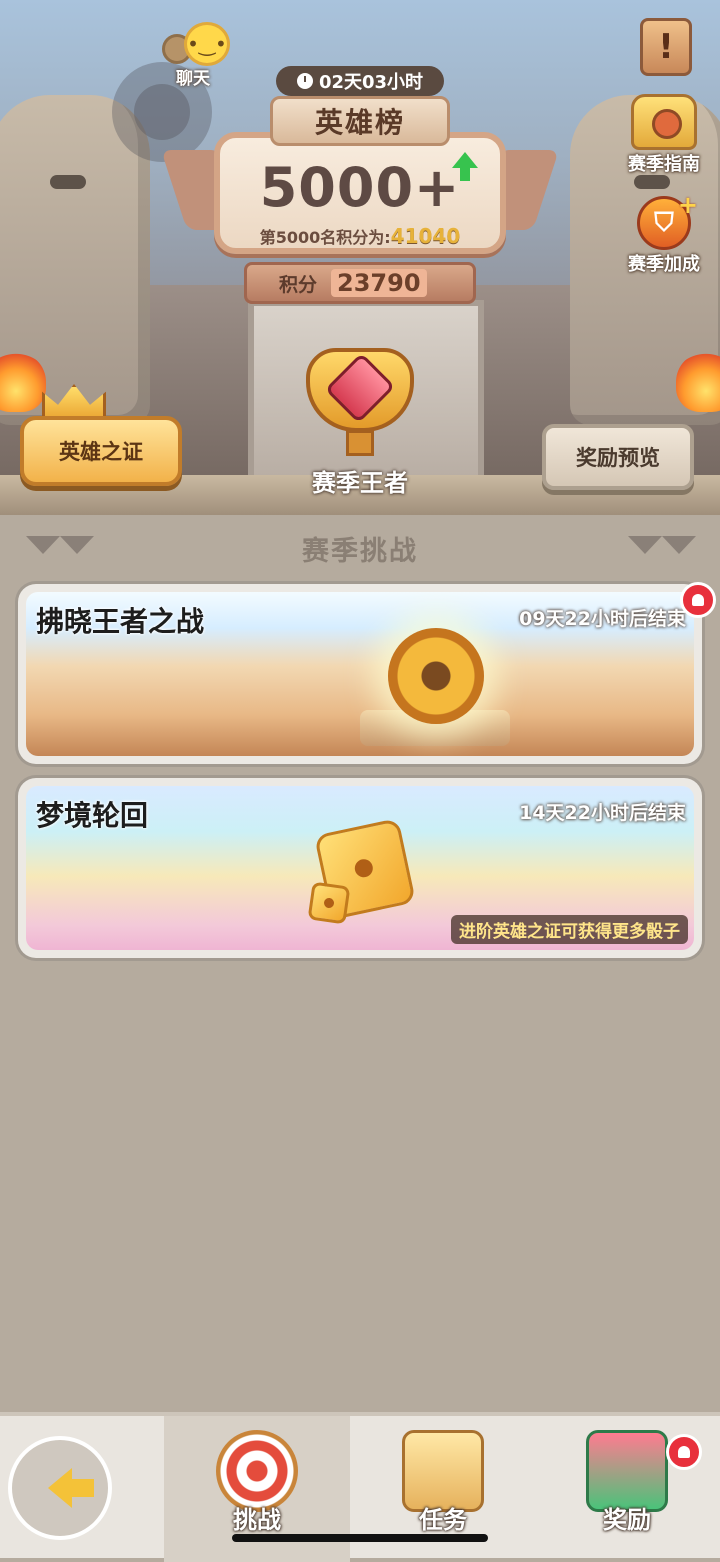 The width and height of the screenshot is (720, 1562). I want to click on reward-preview-label: 奖励预览, so click(618, 458).